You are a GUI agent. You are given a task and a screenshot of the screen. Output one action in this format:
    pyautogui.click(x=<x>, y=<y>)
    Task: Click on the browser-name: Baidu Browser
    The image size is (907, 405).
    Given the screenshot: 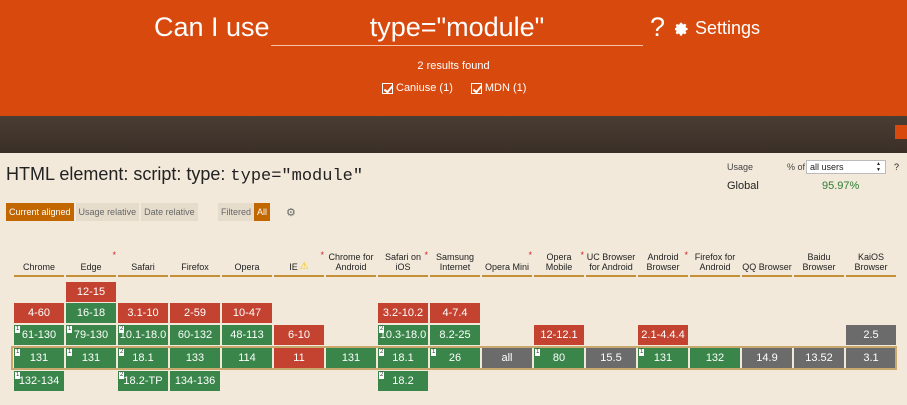 What is the action you would take?
    pyautogui.click(x=819, y=262)
    